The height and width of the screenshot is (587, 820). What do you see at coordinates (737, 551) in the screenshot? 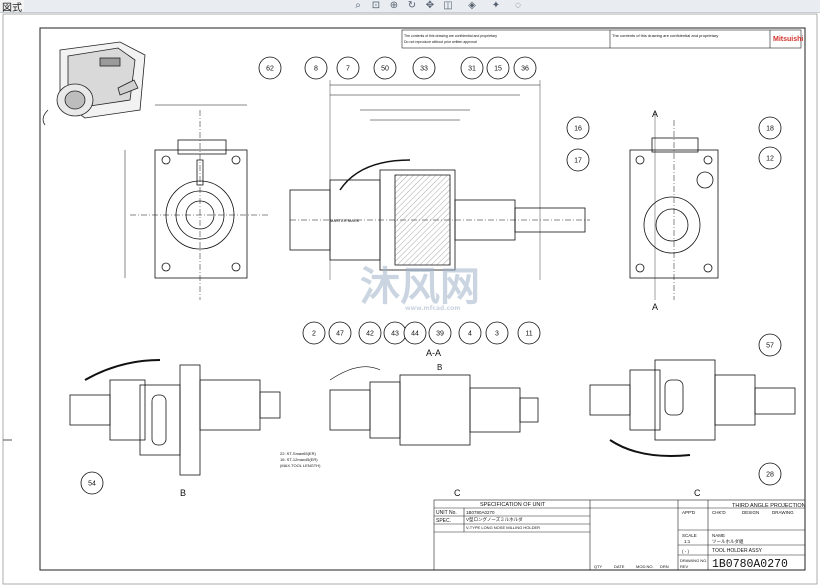
I see `name-en: TOOL HOLDER ASSY` at bounding box center [737, 551].